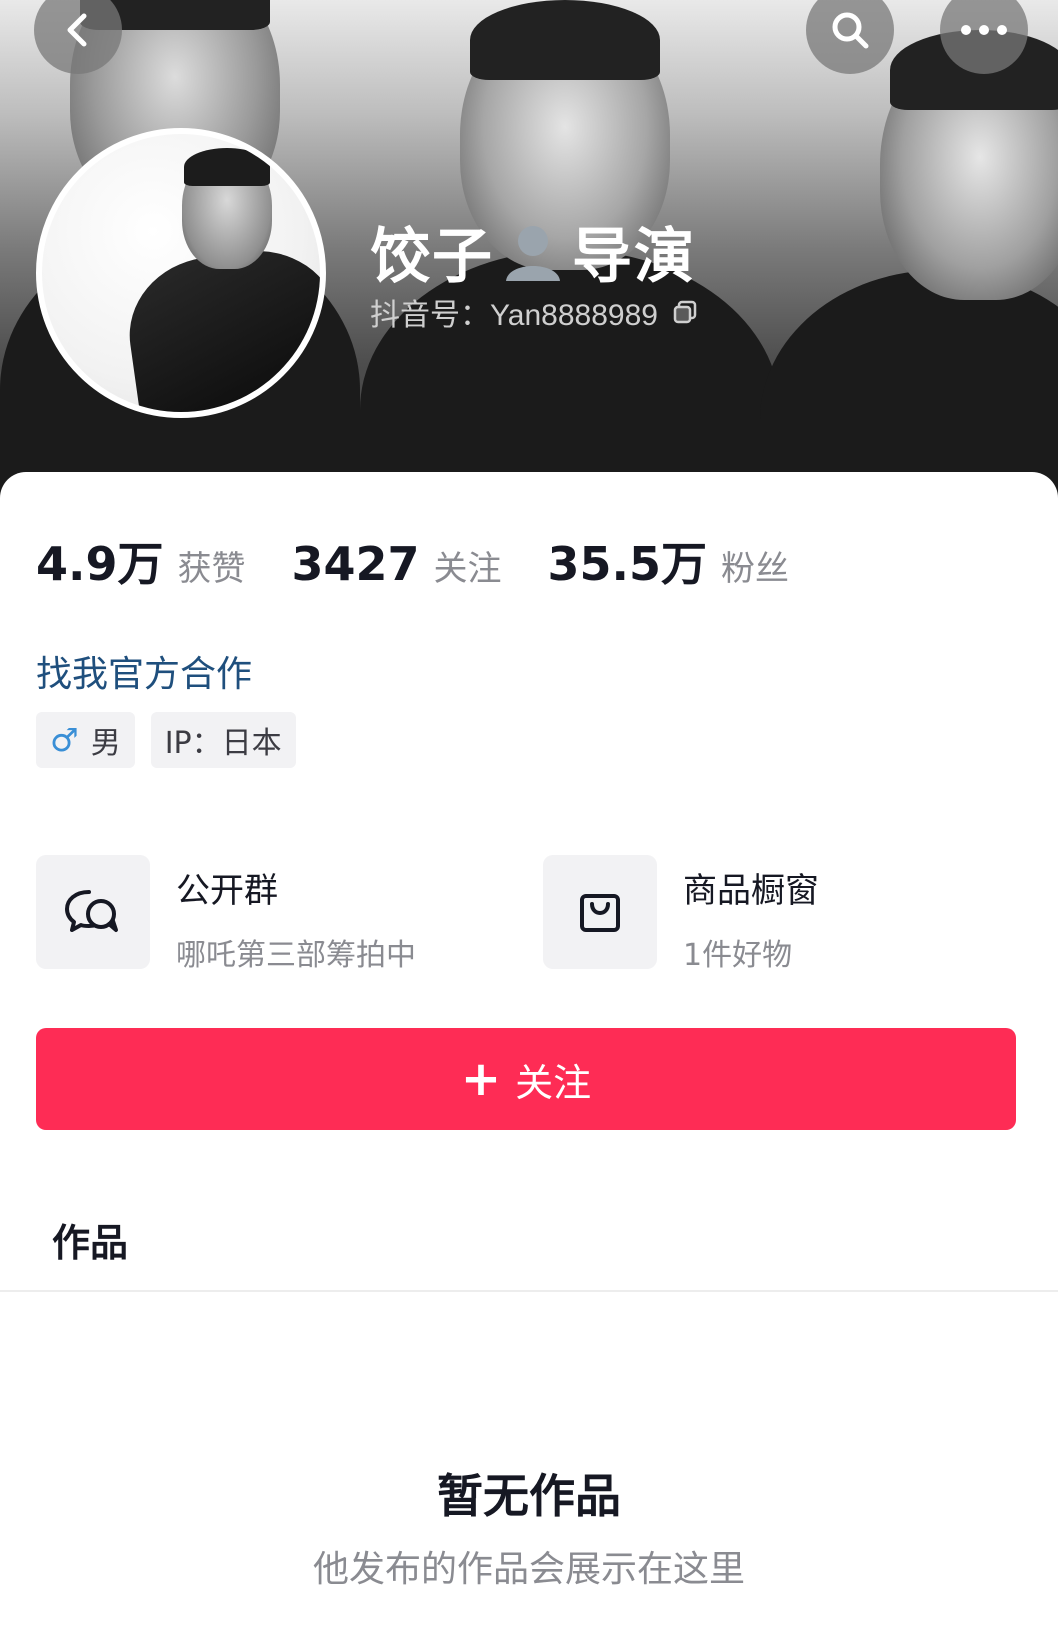 Image resolution: width=1058 pixels, height=1632 pixels. I want to click on profile-name: 饺子 导演, so click(533, 251).